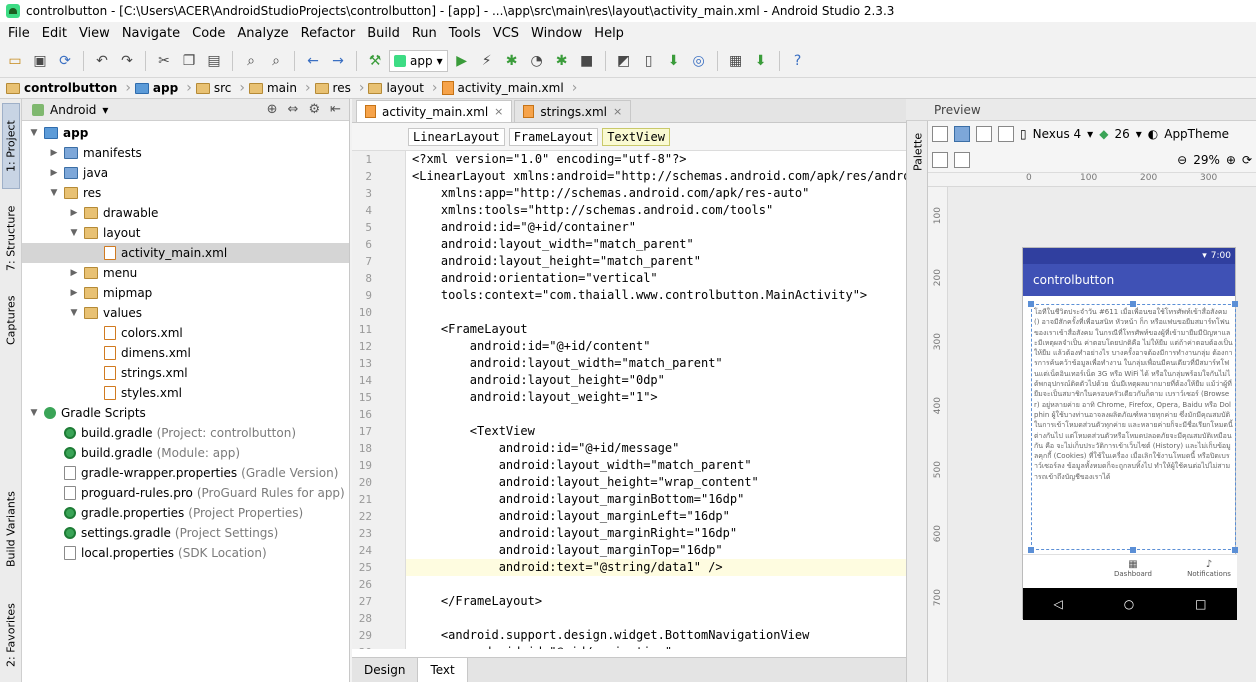 Image resolution: width=1256 pixels, height=682 pixels. What do you see at coordinates (281, 88) in the screenshot?
I see `breadcrumb-item: main ›` at bounding box center [281, 88].